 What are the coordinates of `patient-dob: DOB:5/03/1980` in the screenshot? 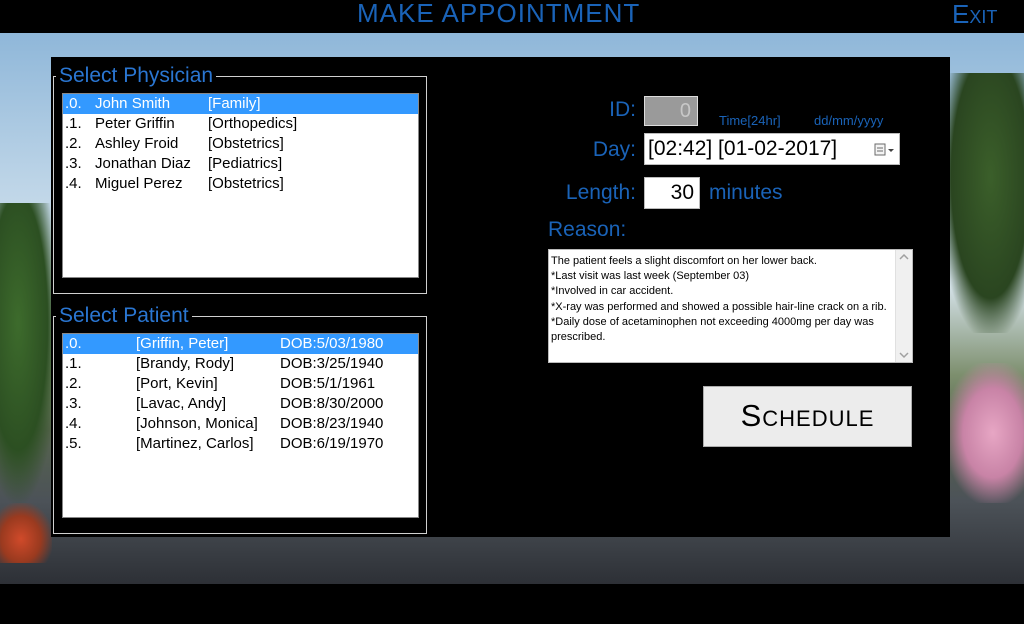 It's located at (332, 343).